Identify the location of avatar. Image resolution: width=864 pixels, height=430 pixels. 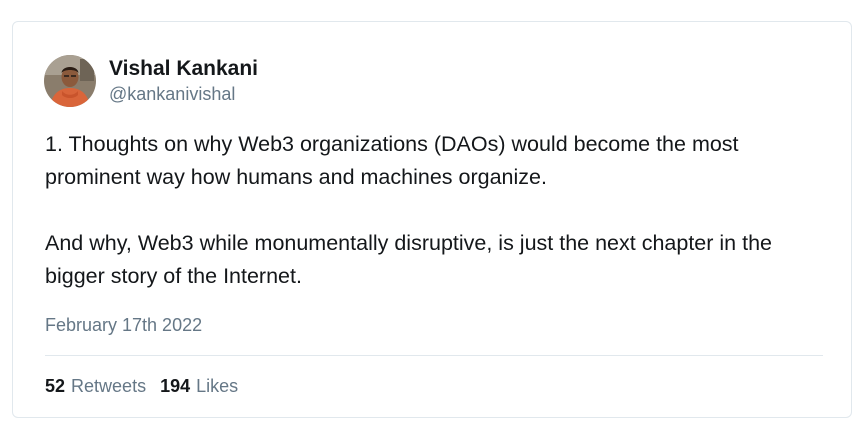
(70, 81).